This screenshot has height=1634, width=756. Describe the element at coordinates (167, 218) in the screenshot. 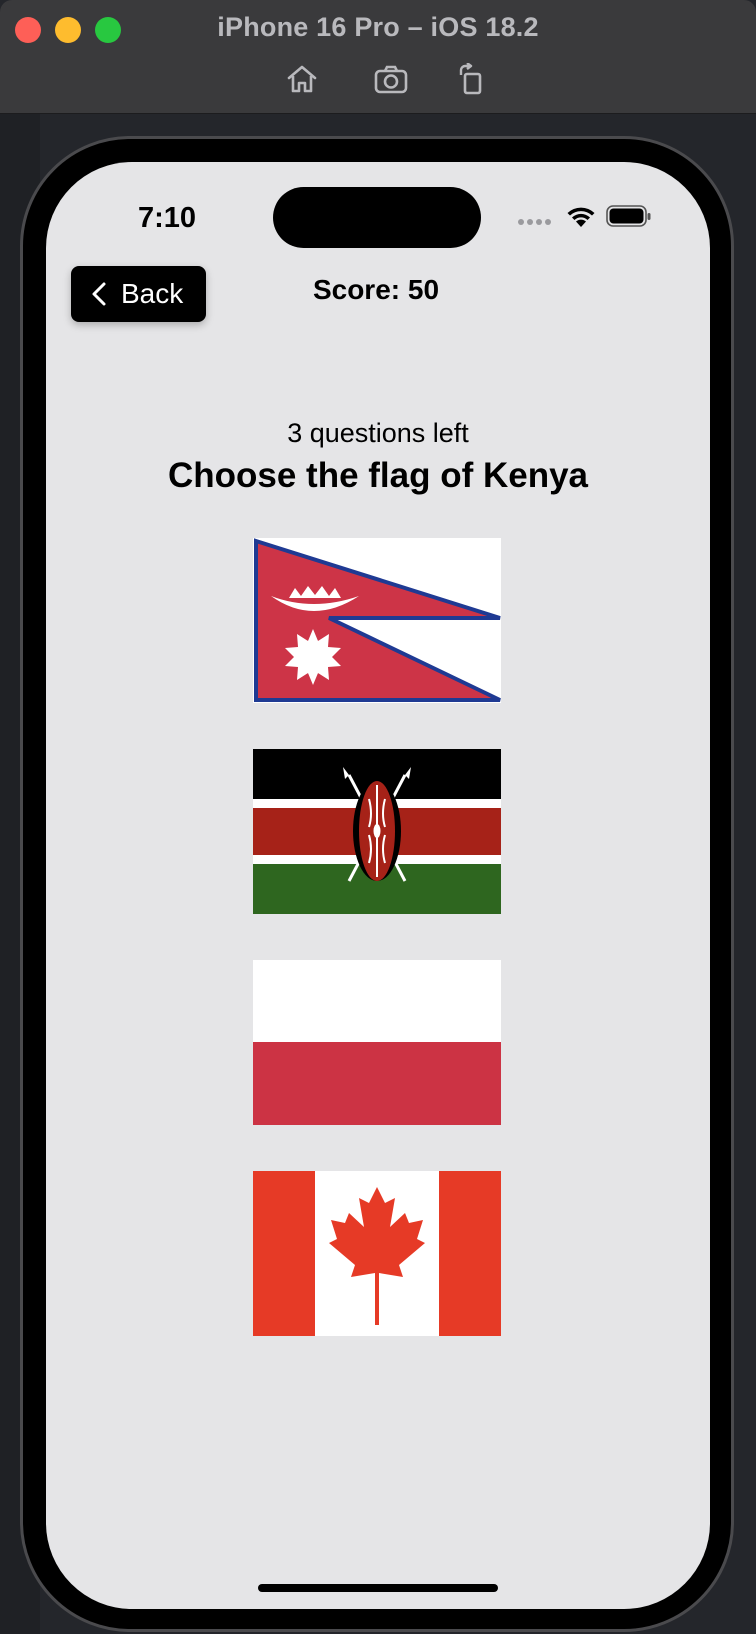

I see `status-time: 7:10` at that location.